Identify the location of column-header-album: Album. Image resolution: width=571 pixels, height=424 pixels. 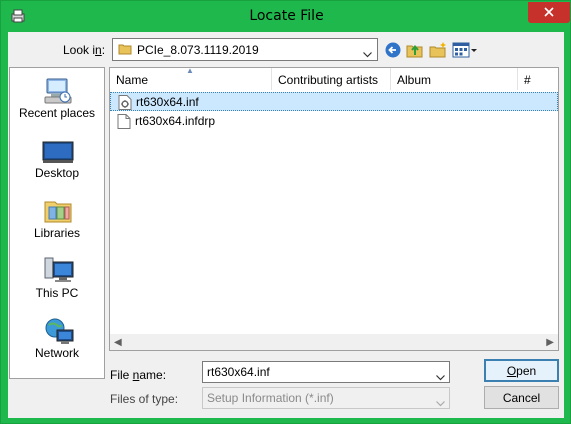
(454, 79).